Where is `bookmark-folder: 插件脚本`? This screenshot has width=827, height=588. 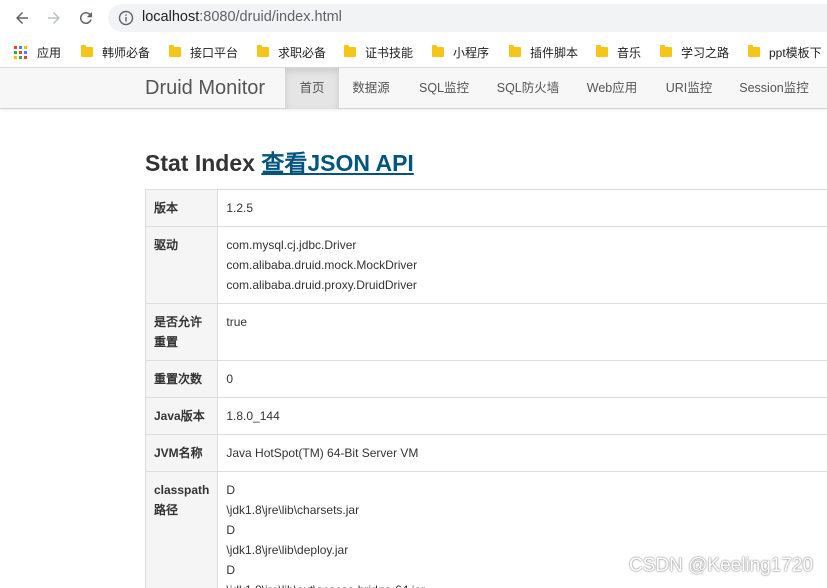 bookmark-folder: 插件脚本 is located at coordinates (543, 52).